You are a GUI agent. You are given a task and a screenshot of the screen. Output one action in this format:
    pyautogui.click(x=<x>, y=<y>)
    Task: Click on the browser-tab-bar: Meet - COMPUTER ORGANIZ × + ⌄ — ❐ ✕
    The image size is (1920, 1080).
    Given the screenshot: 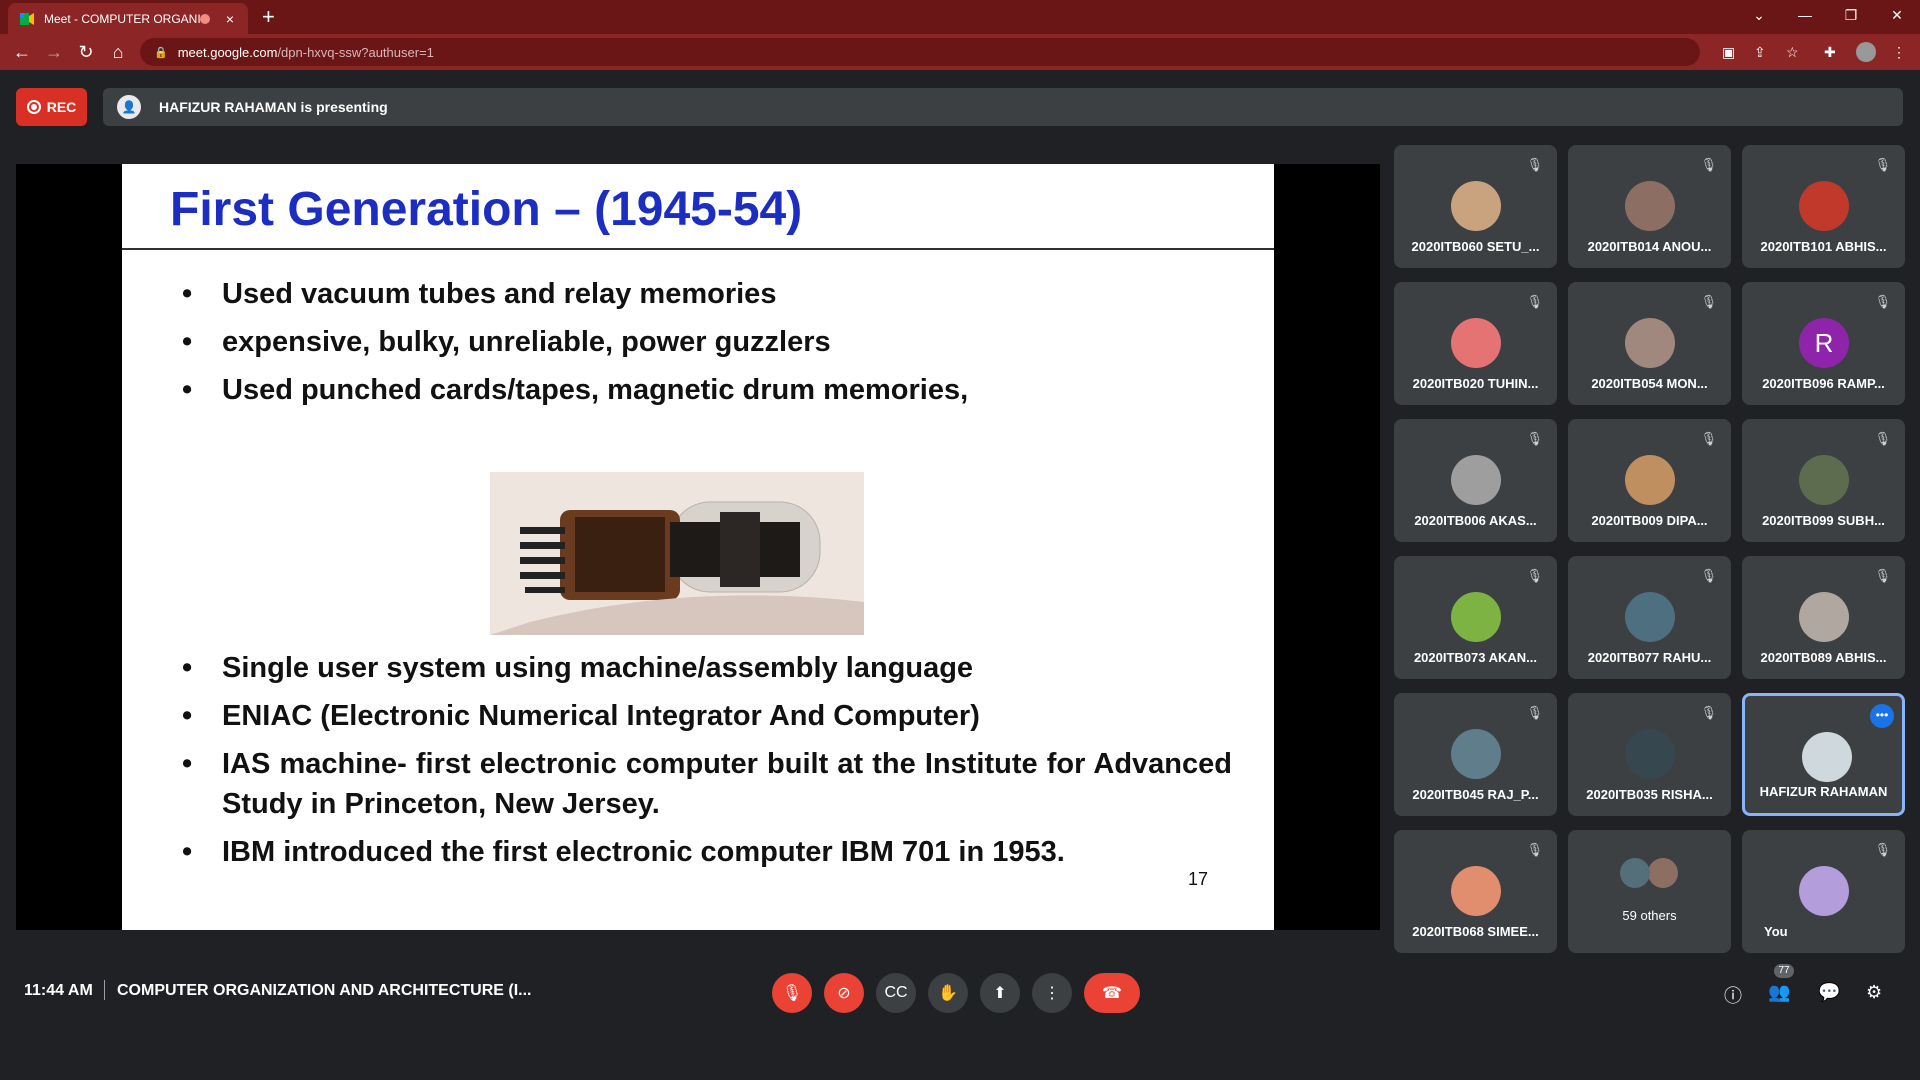 What is the action you would take?
    pyautogui.click(x=960, y=17)
    